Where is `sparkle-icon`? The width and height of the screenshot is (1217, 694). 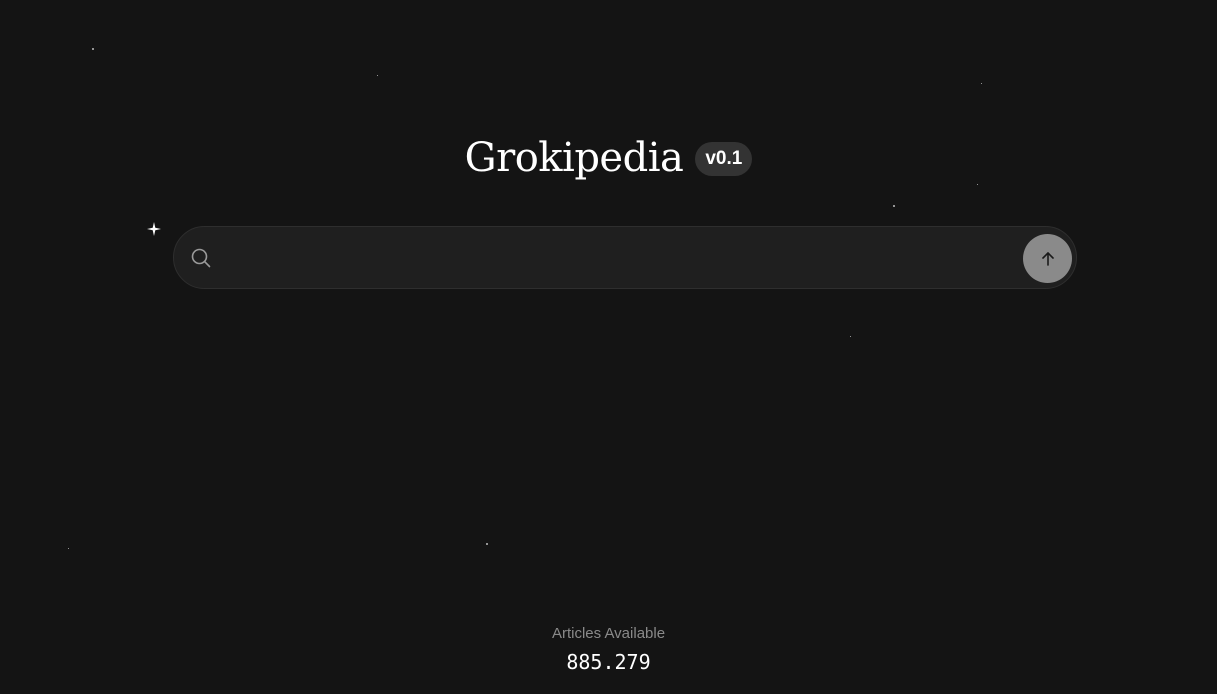
sparkle-icon is located at coordinates (154, 229).